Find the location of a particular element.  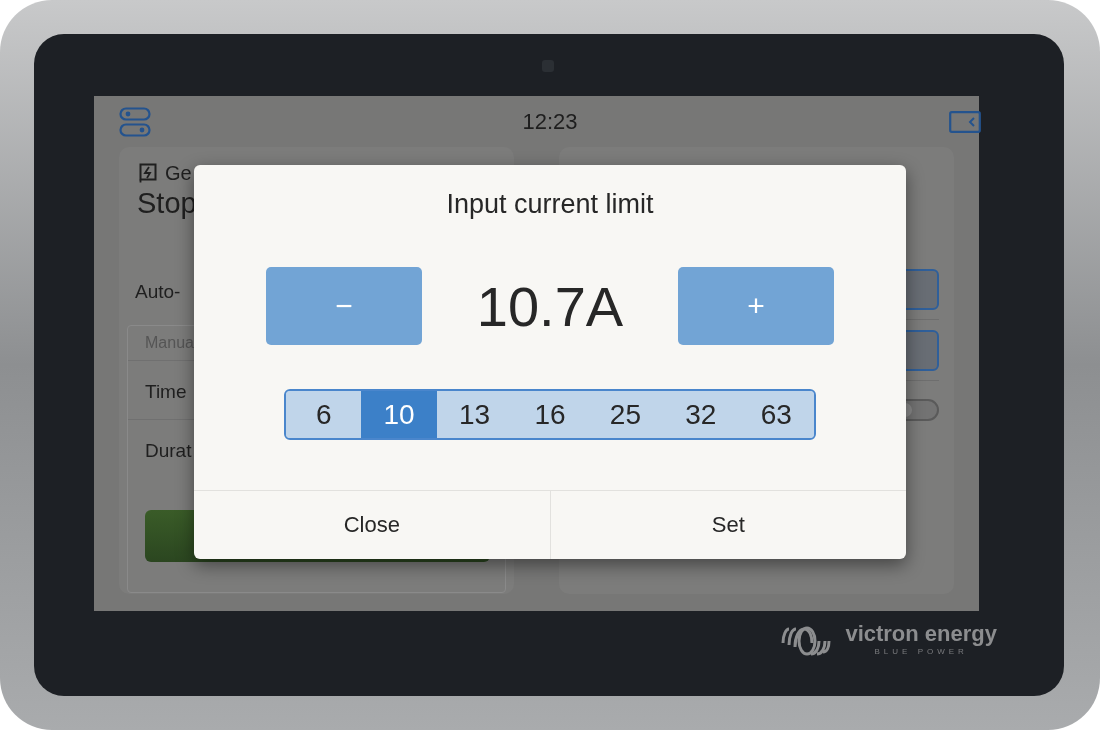

setting-label: Auto- is located at coordinates (158, 292).